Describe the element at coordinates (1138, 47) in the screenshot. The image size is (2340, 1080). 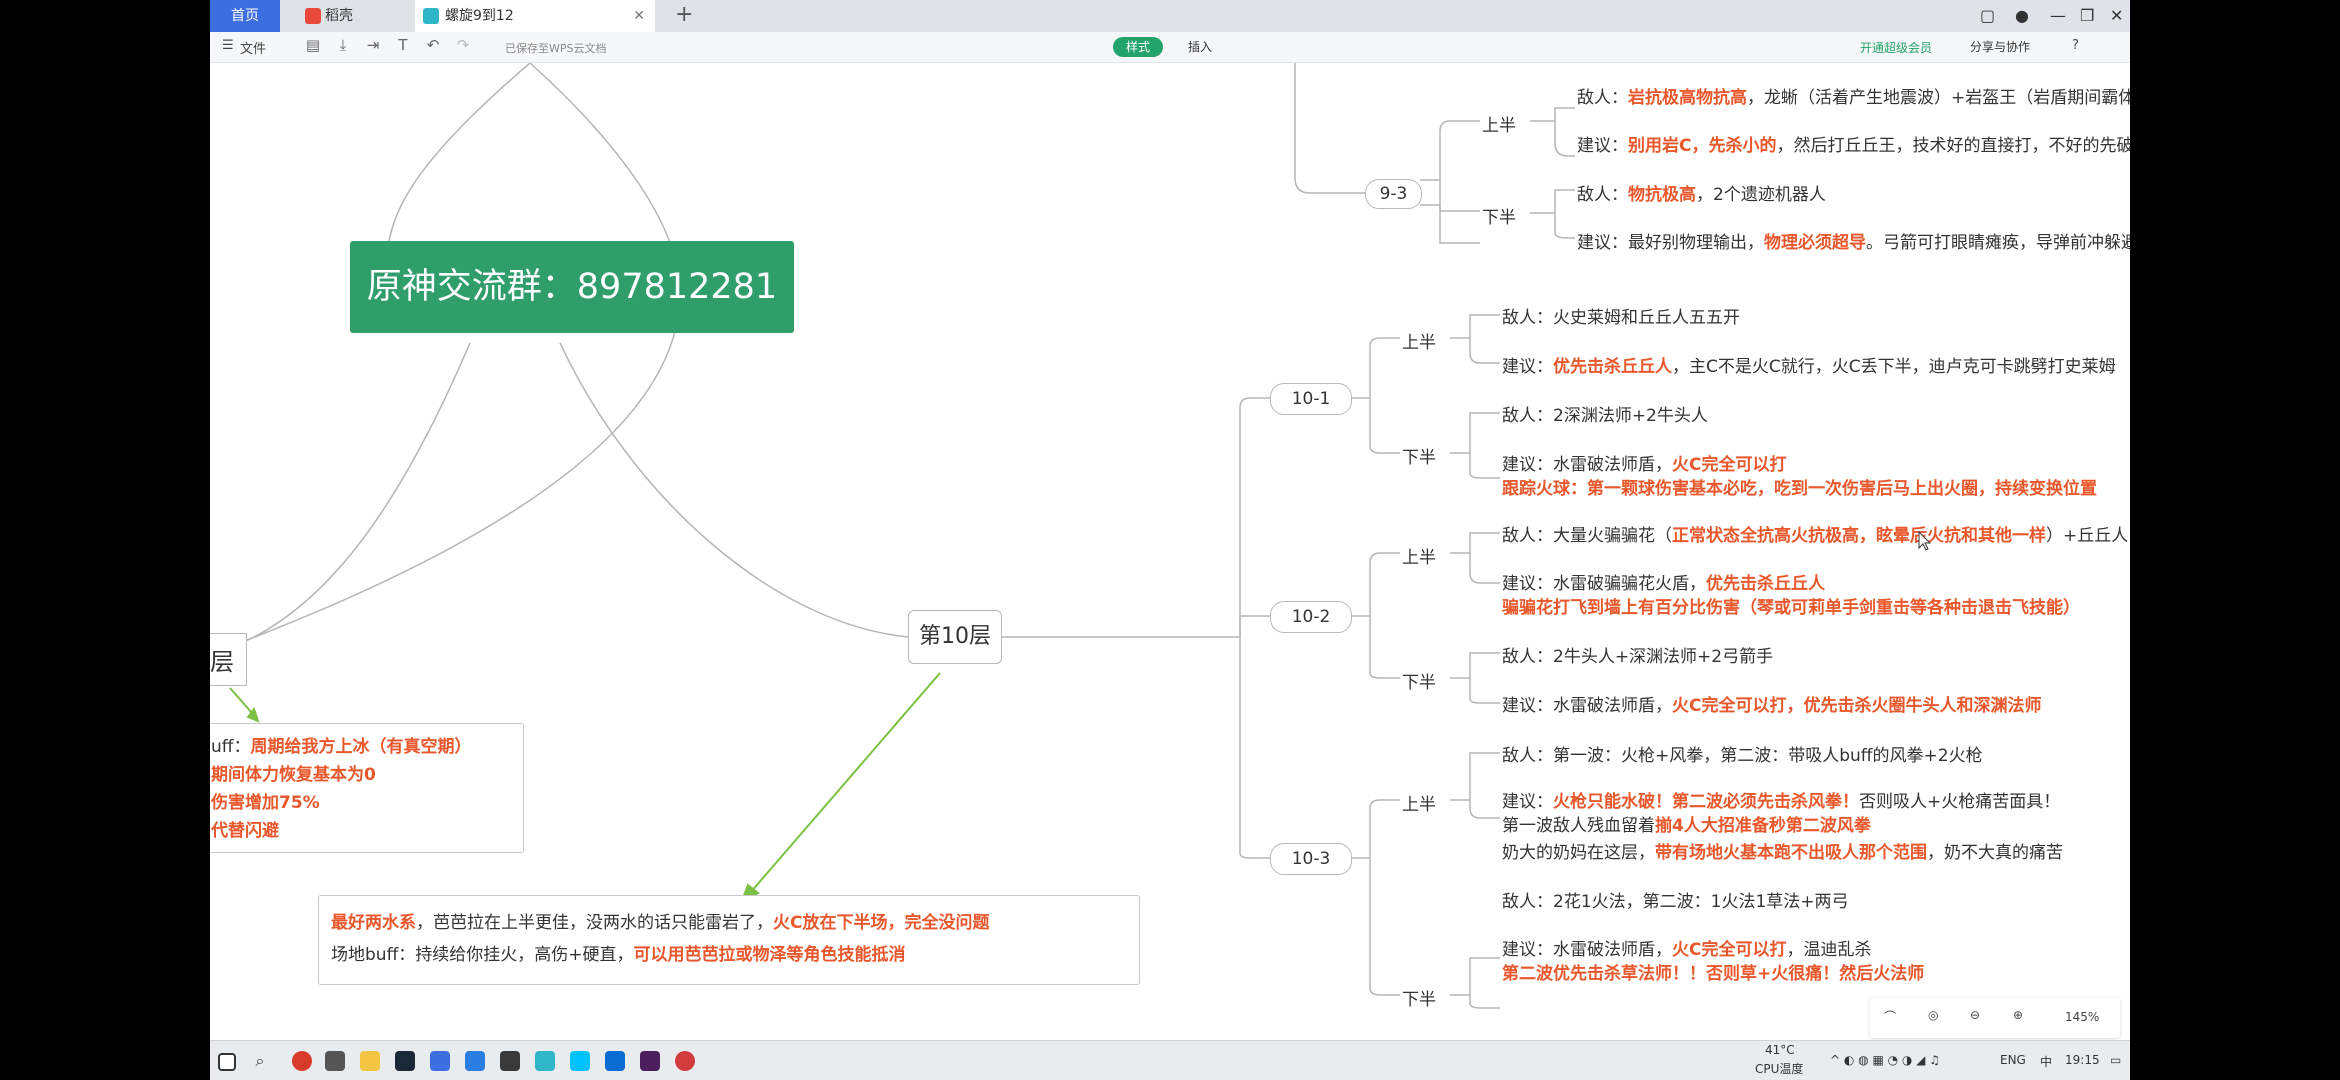
I see `style-button: 样式` at that location.